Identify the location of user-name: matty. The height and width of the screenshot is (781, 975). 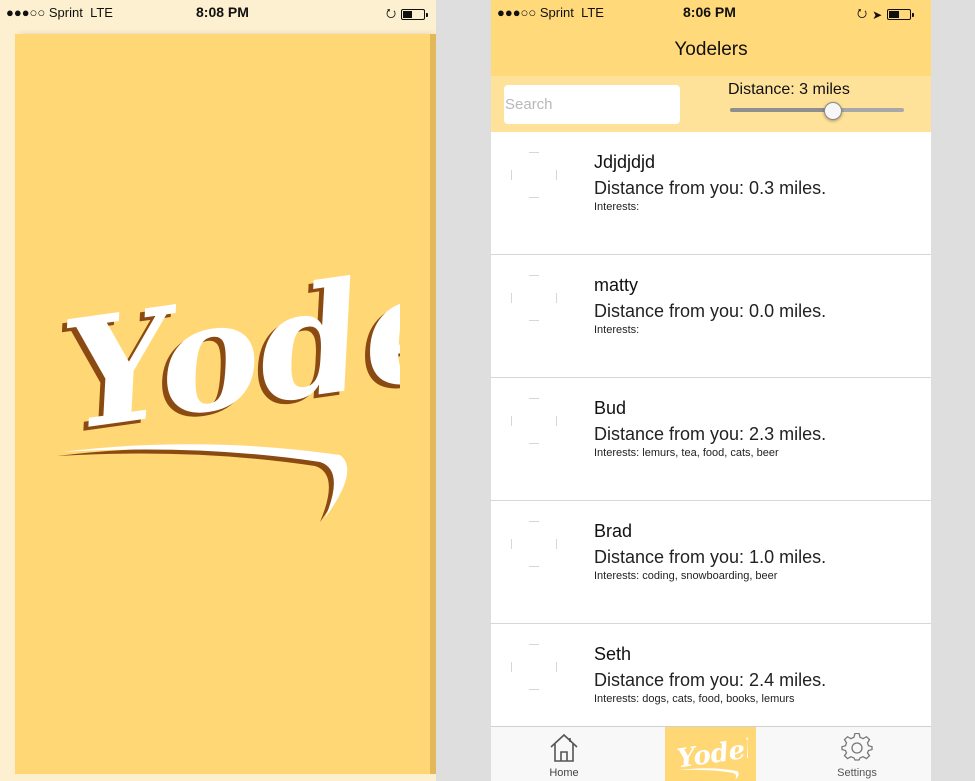
(616, 285).